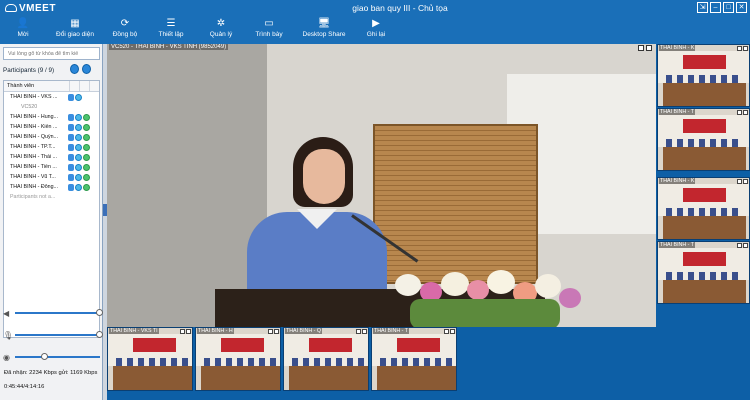  Describe the element at coordinates (37, 86) in the screenshot. I see `column-header-member: Thành viên` at that location.